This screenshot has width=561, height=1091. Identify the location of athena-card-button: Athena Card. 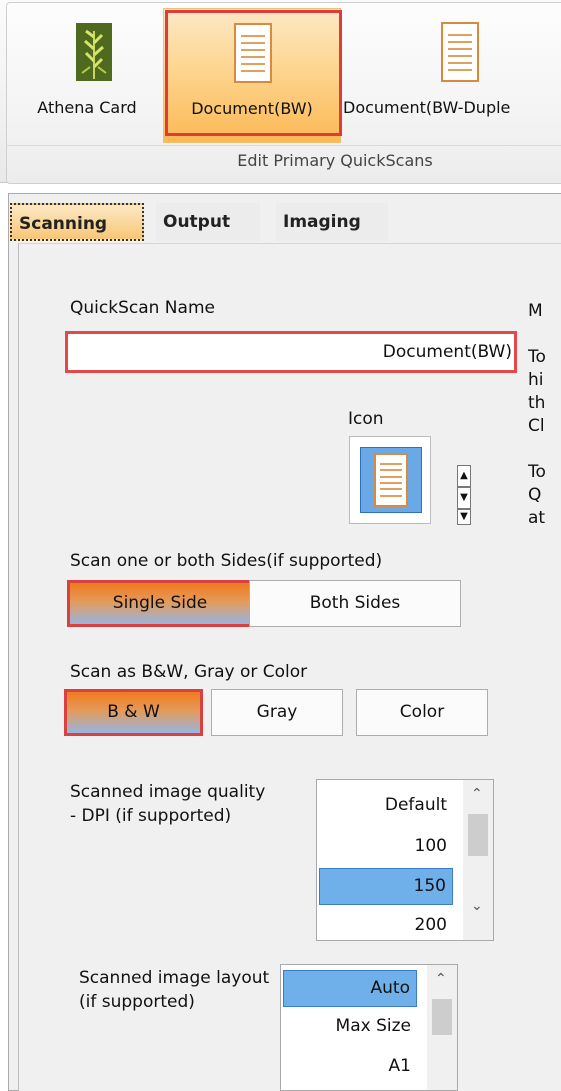
(87, 75).